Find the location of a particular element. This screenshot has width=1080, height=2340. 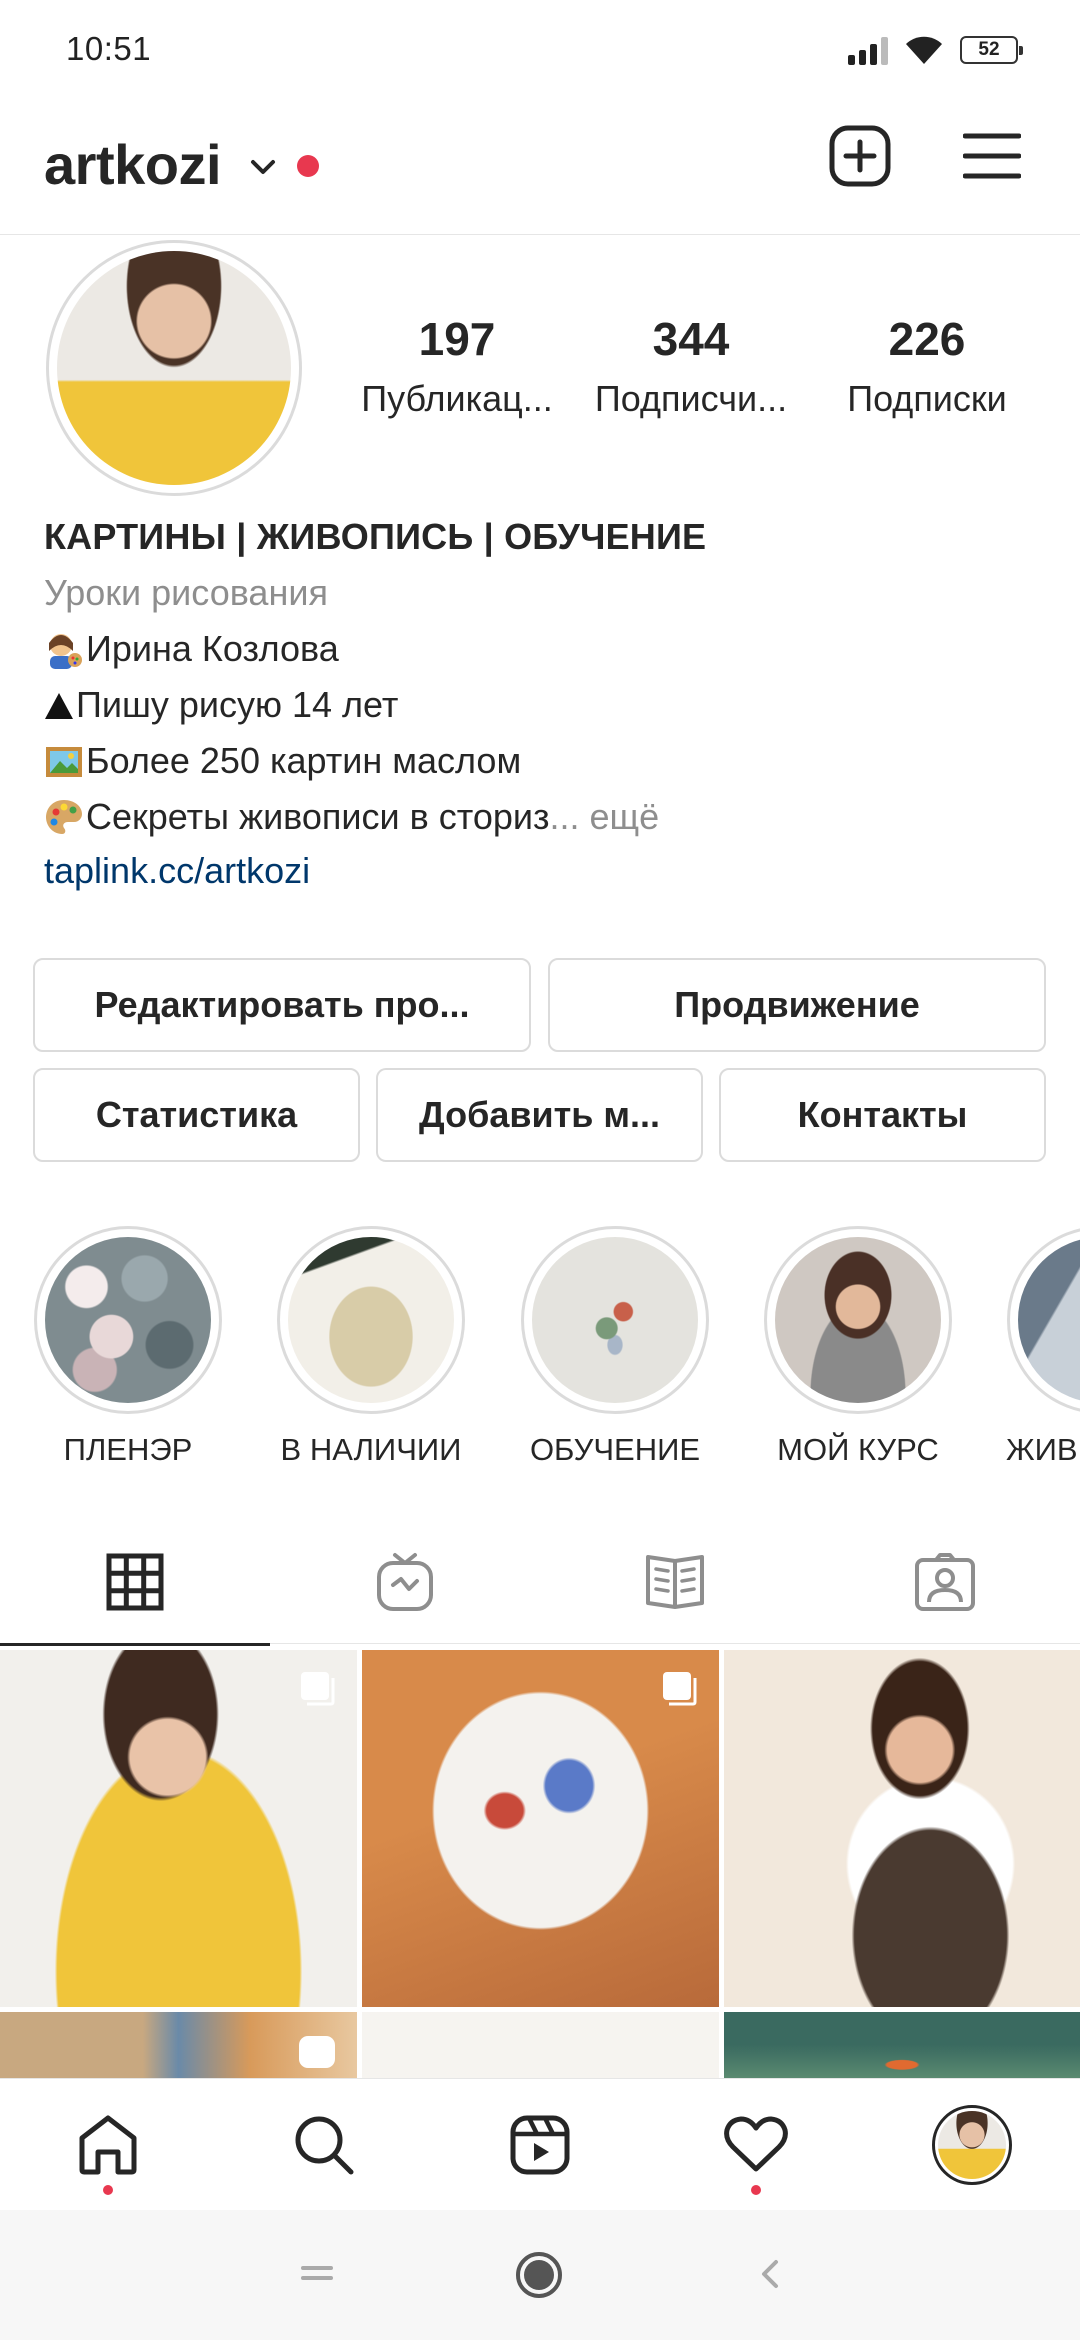

tab-tagged is located at coordinates (945, 1582).